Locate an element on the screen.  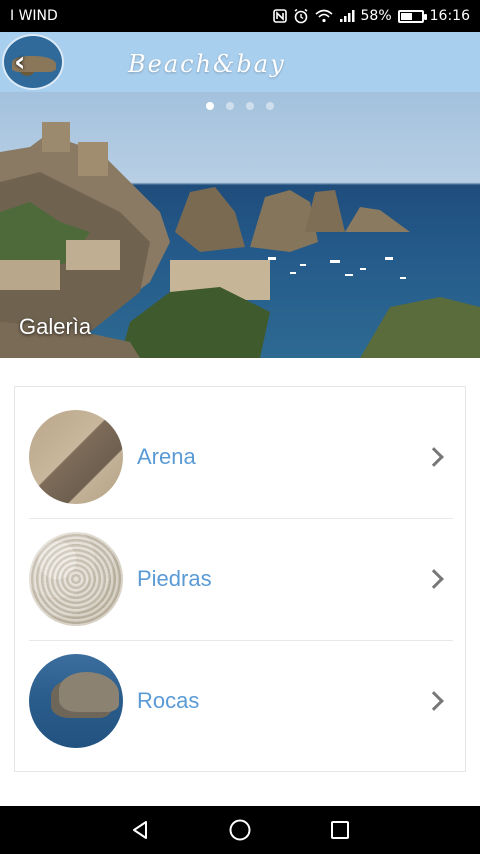
brand-logo: Beach&bay is located at coordinates (207, 64).